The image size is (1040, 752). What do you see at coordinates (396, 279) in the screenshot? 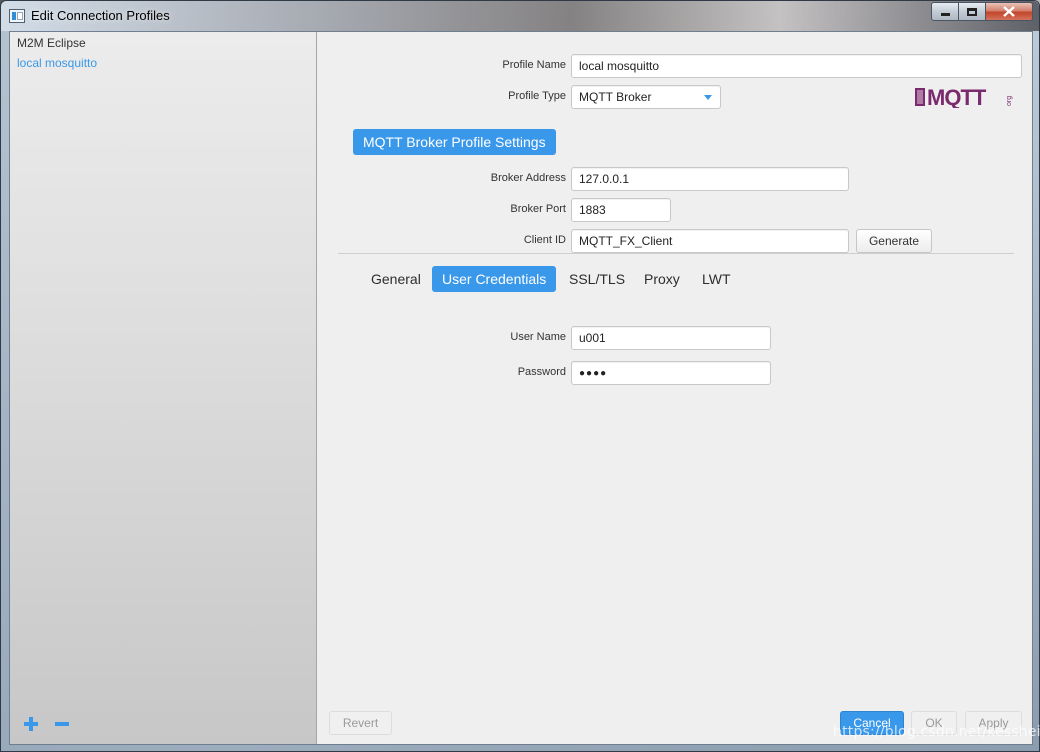
I see `tab-general: General` at bounding box center [396, 279].